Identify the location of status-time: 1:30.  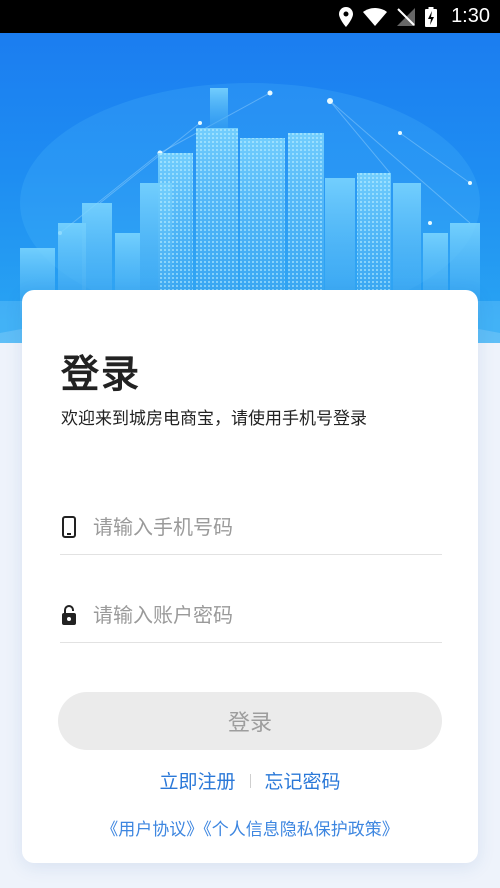
(470, 16).